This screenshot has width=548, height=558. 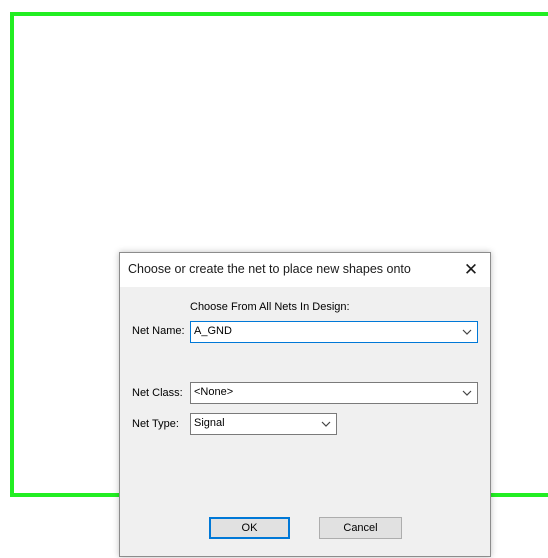 What do you see at coordinates (213, 331) in the screenshot?
I see `net-name-value: A_GND` at bounding box center [213, 331].